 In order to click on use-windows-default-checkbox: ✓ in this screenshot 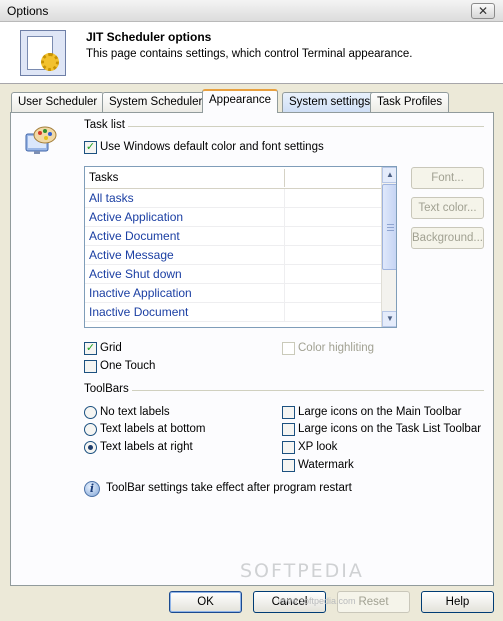, I will do `click(90, 147)`.